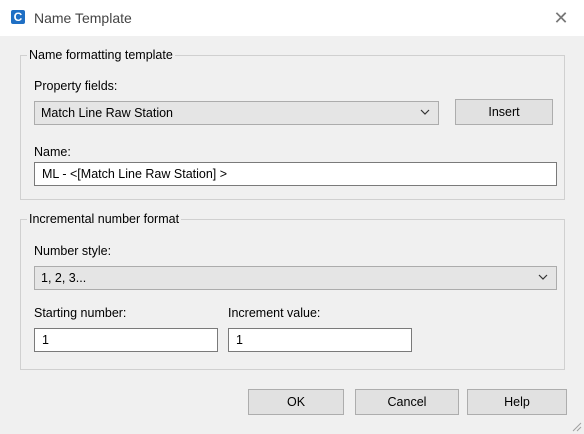 This screenshot has height=434, width=584. Describe the element at coordinates (135, 174) in the screenshot. I see `name-field-value: ML - <[Match Line Raw Station] >` at that location.